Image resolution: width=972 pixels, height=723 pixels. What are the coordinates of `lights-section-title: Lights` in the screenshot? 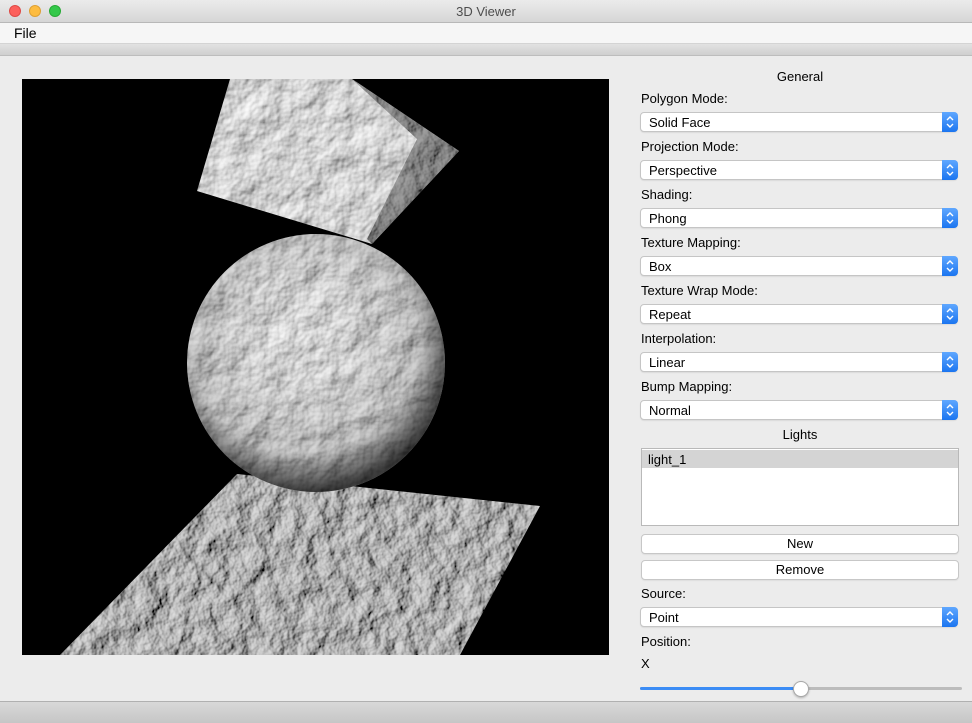 It's located at (800, 434).